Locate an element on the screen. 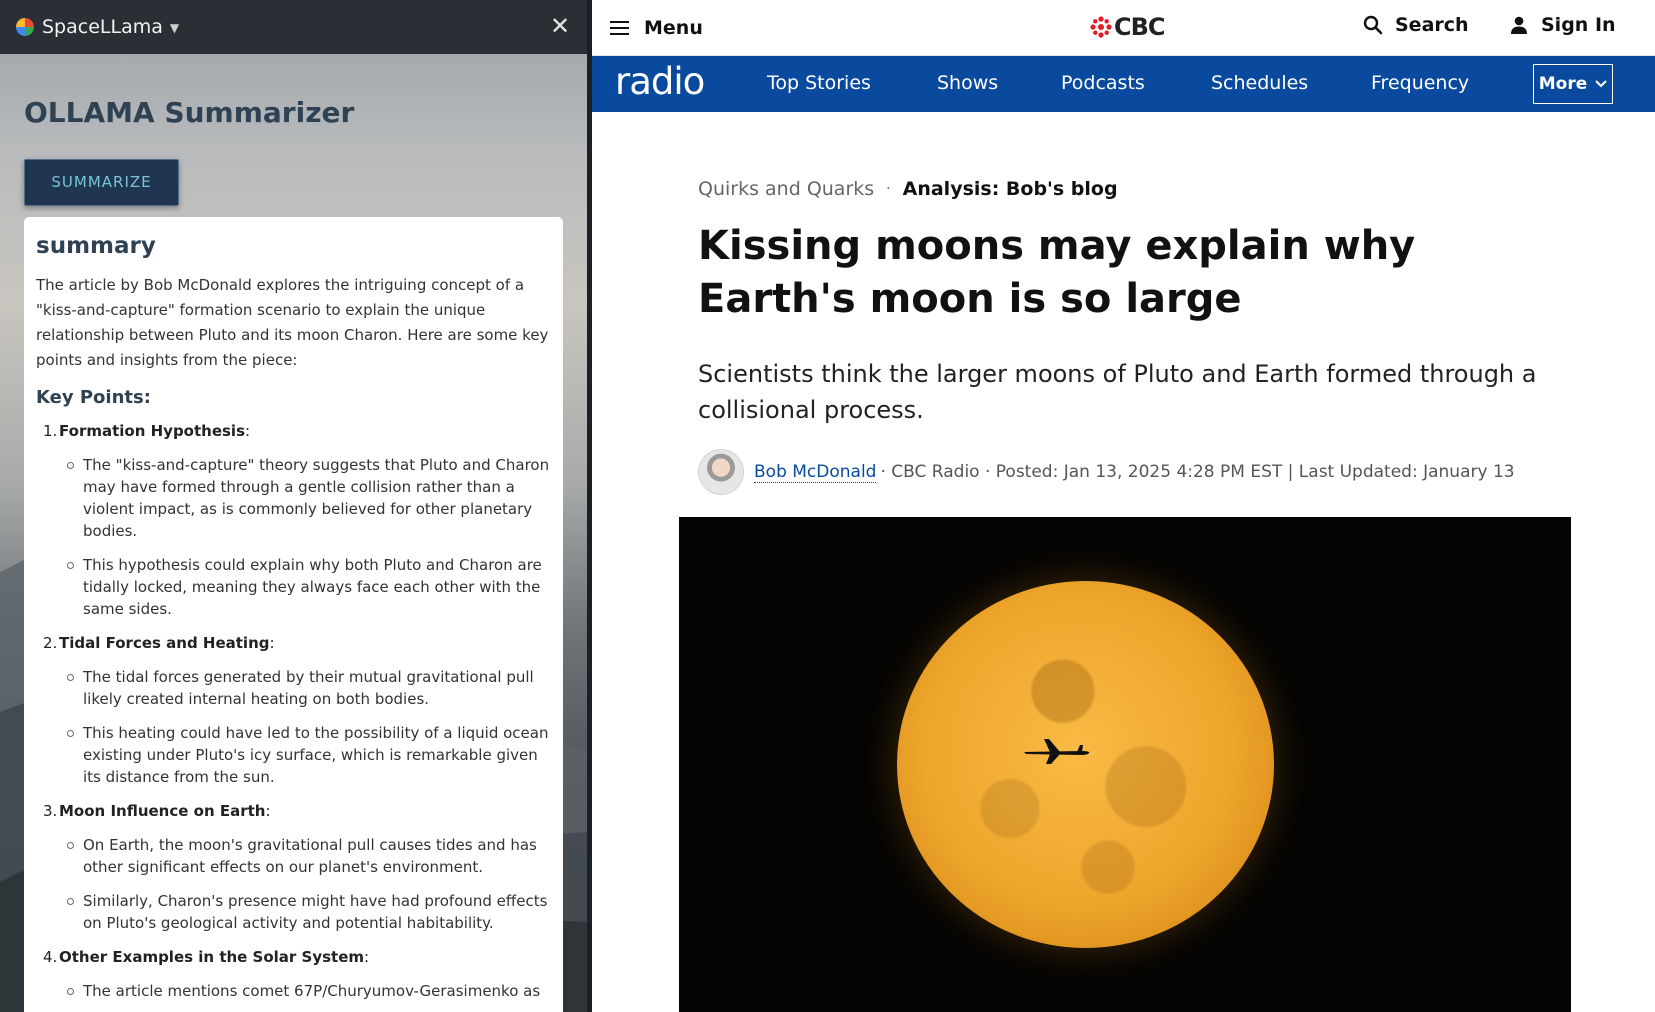 The image size is (1655, 1012). sign-in-button: Sign In is located at coordinates (1562, 25).